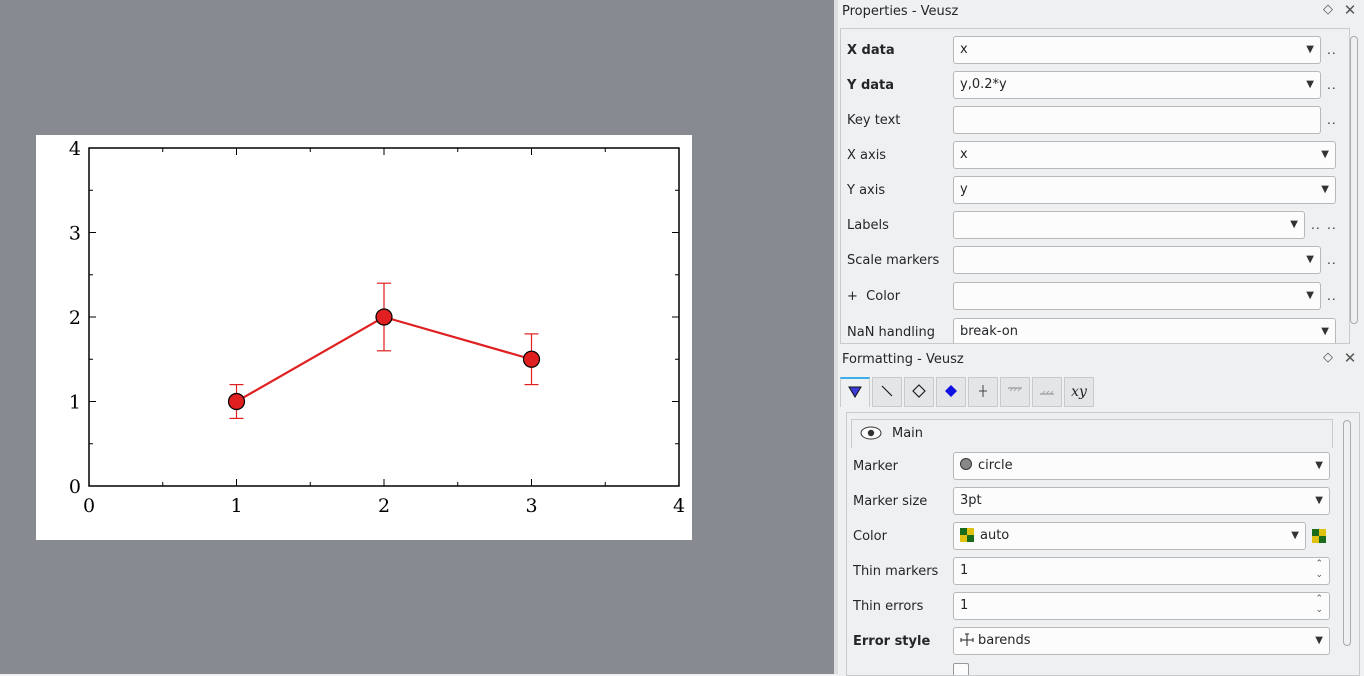  I want to click on prop-label-color: + Color, so click(873, 296).